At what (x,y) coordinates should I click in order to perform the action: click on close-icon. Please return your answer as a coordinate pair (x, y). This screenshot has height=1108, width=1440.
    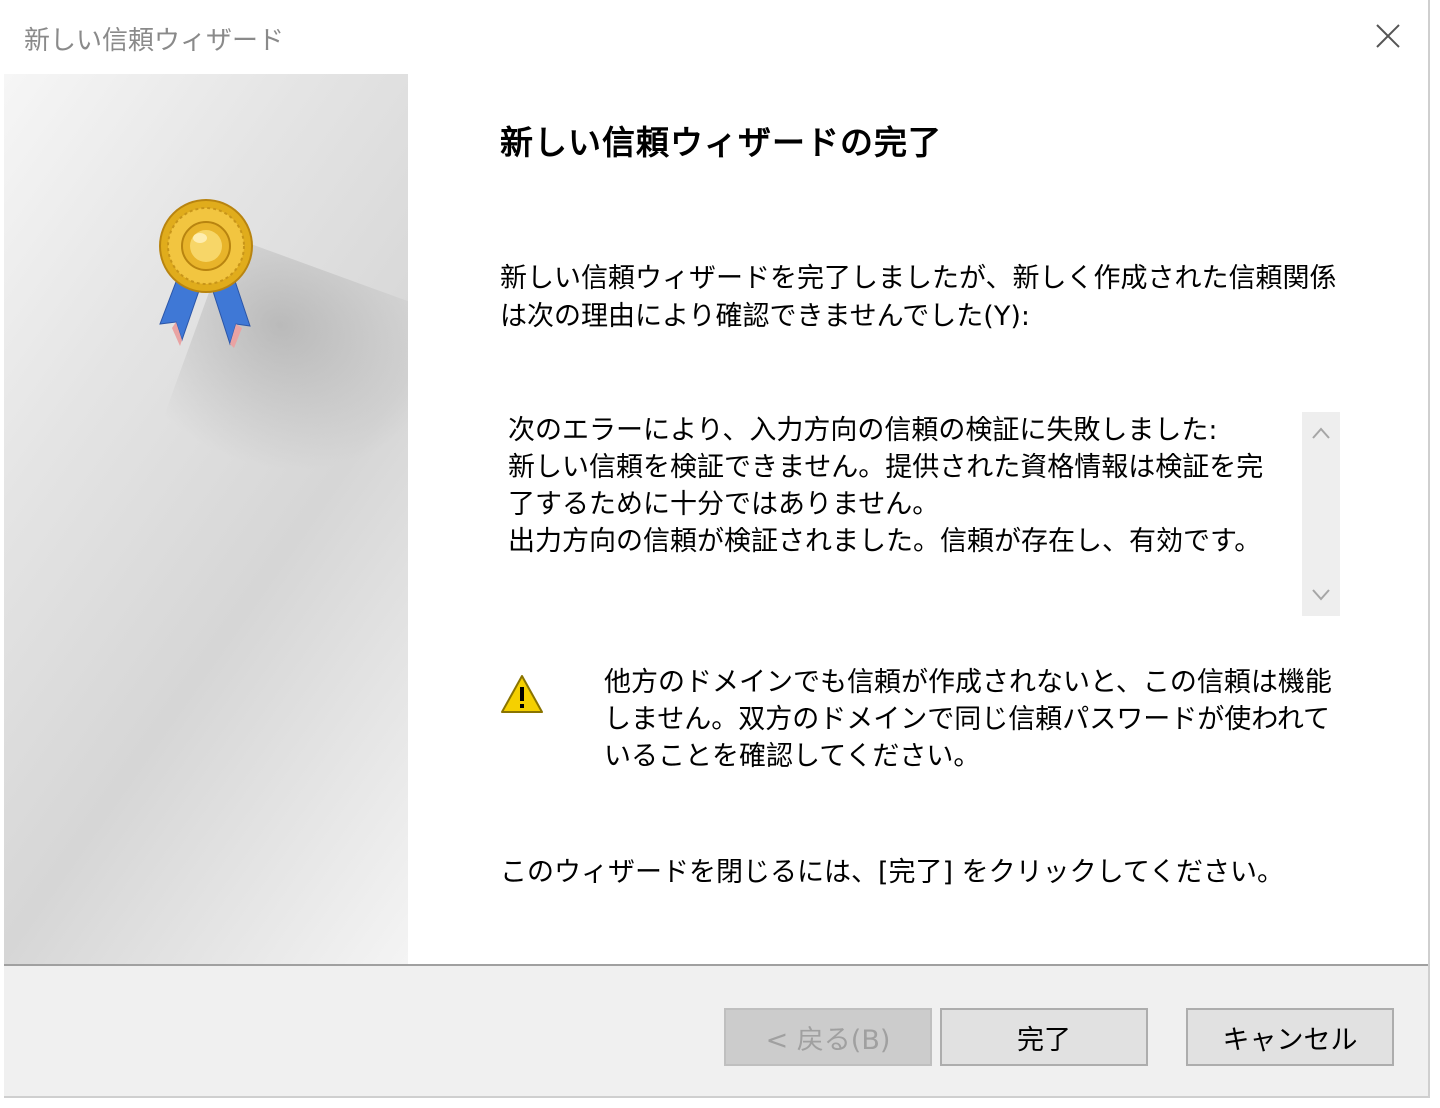
    Looking at the image, I should click on (1388, 36).